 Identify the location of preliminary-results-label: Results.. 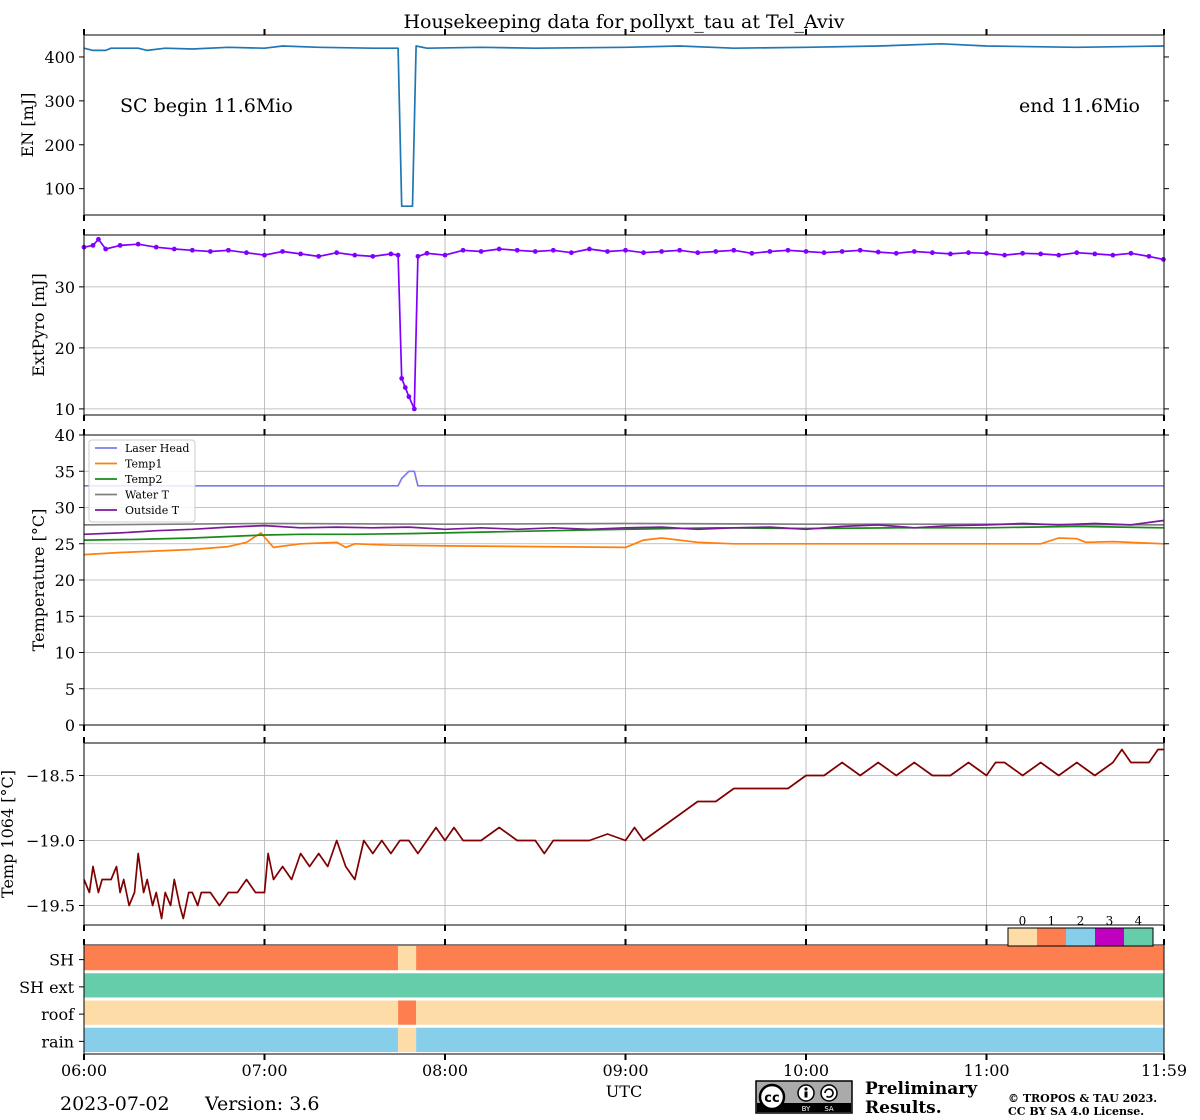
(903, 1108).